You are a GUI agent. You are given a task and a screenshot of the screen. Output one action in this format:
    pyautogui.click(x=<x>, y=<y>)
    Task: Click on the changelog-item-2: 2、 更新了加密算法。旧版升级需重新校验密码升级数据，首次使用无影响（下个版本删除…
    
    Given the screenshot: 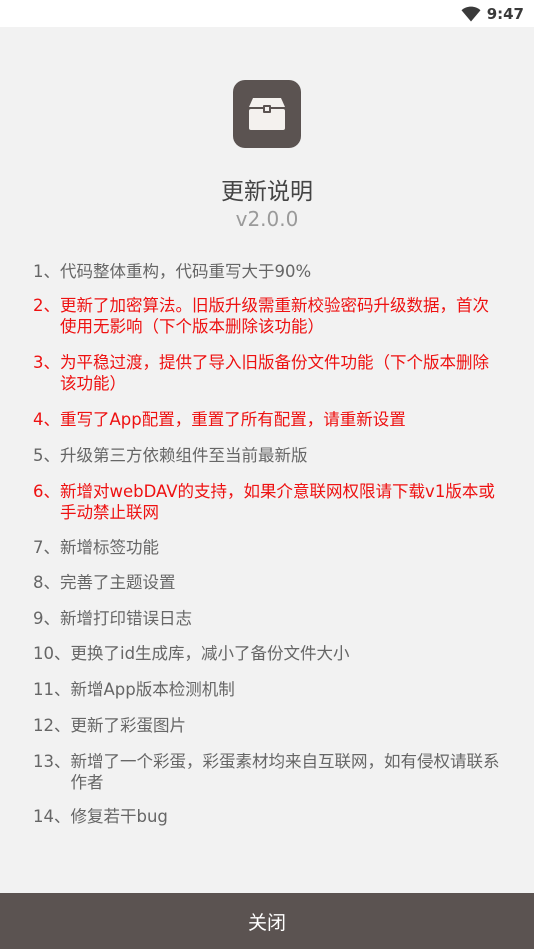 What is the action you would take?
    pyautogui.click(x=268, y=316)
    